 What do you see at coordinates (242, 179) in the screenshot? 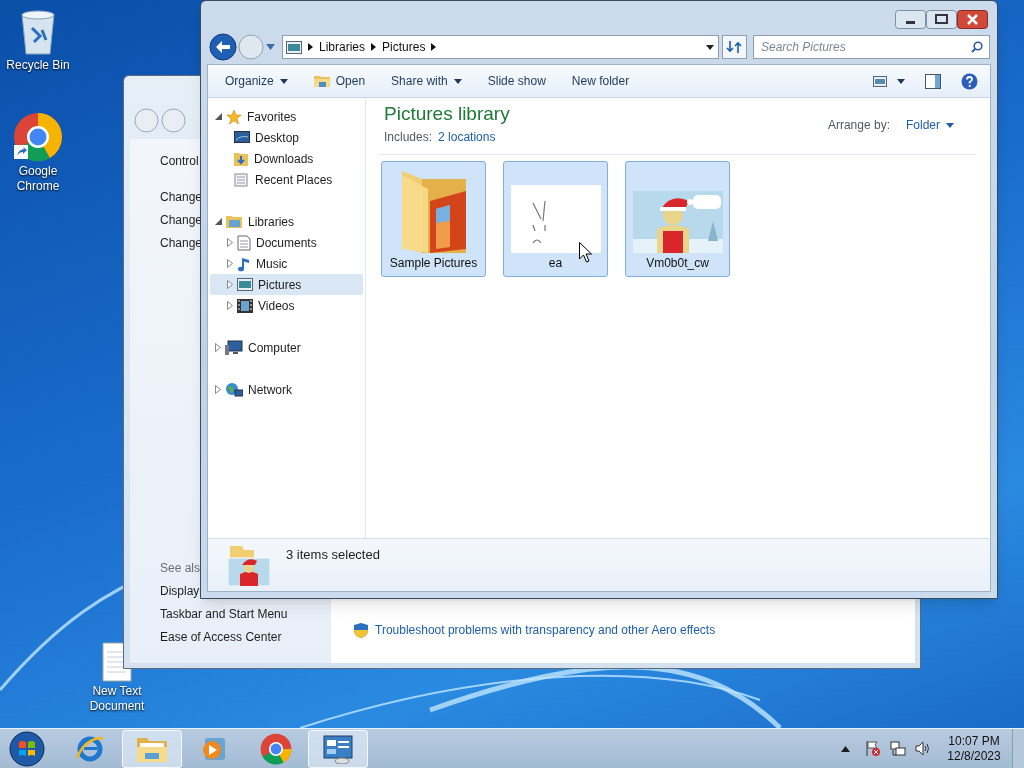
I see `document-stack-icon` at bounding box center [242, 179].